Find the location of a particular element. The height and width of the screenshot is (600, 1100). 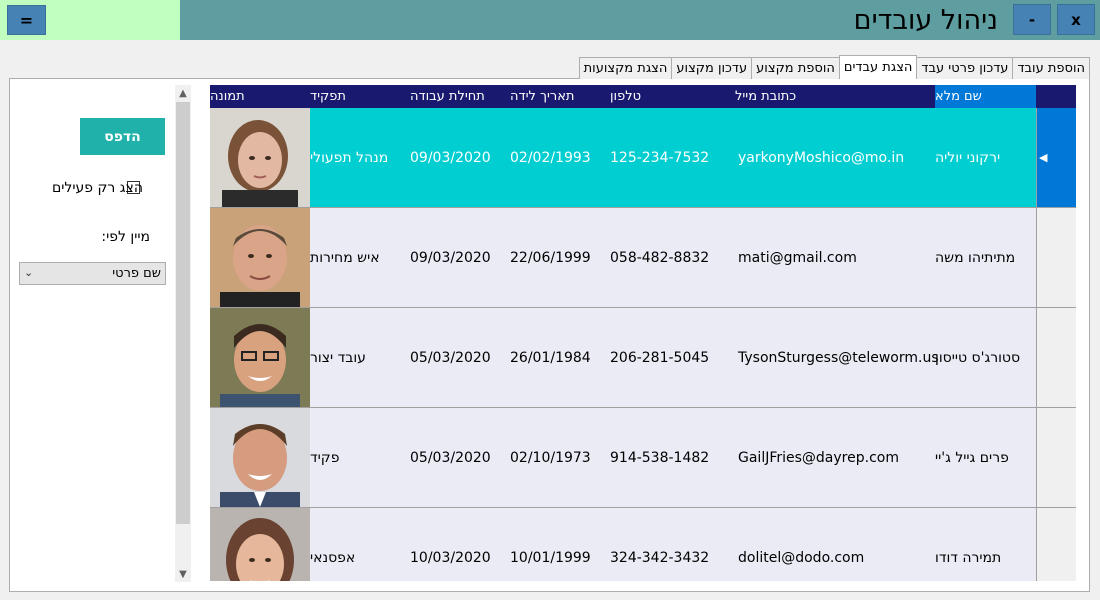

sort-label: מיין לפי: is located at coordinates (125, 237).